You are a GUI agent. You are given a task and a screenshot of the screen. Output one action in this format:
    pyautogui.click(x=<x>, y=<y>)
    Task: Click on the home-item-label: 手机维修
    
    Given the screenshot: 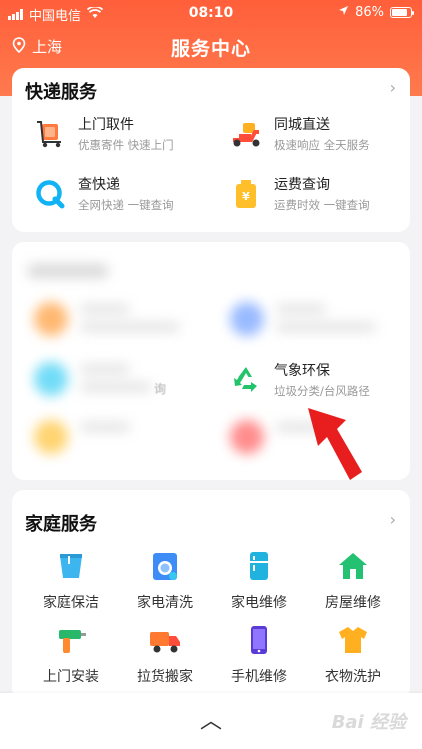 What is the action you would take?
    pyautogui.click(x=259, y=677)
    